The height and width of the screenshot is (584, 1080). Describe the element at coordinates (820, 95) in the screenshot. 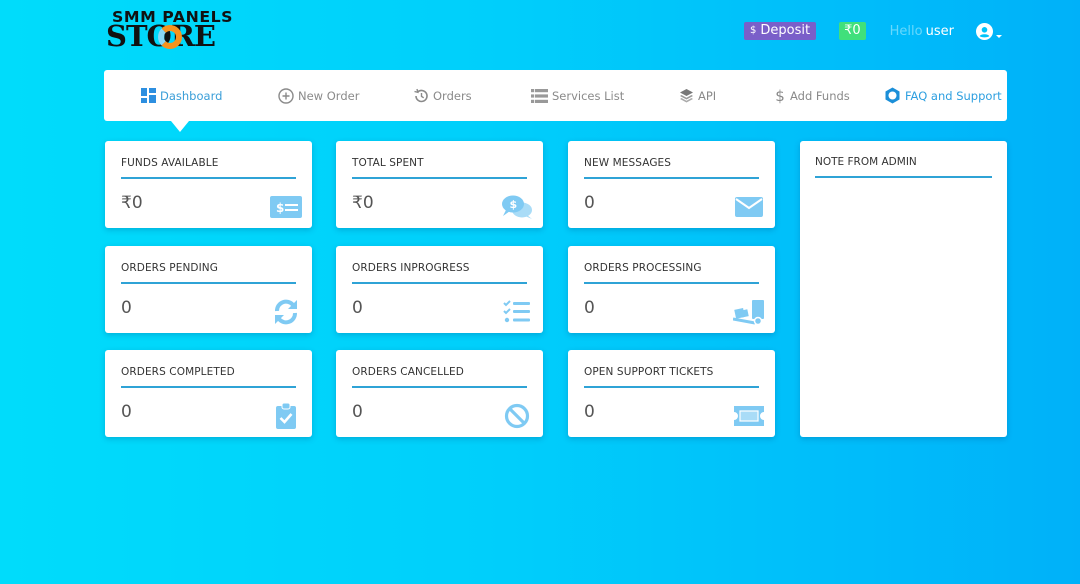

I see `nav-label: Add Funds` at that location.